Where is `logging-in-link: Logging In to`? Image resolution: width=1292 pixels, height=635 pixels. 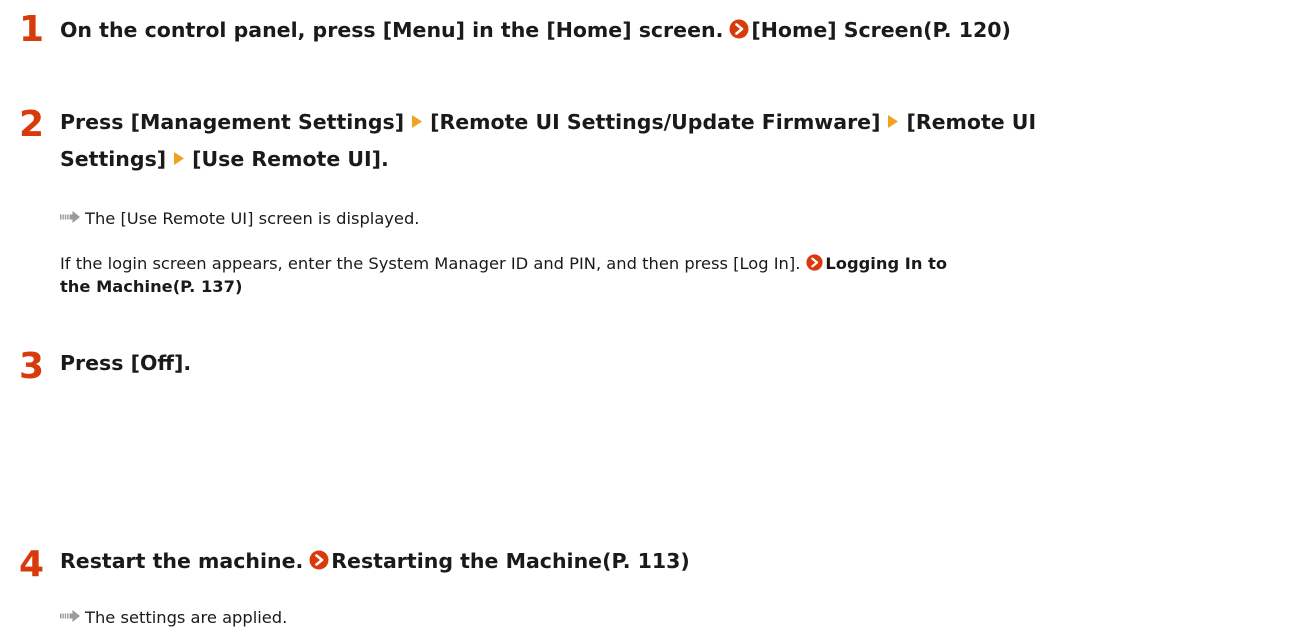 logging-in-link: Logging In to is located at coordinates (886, 263).